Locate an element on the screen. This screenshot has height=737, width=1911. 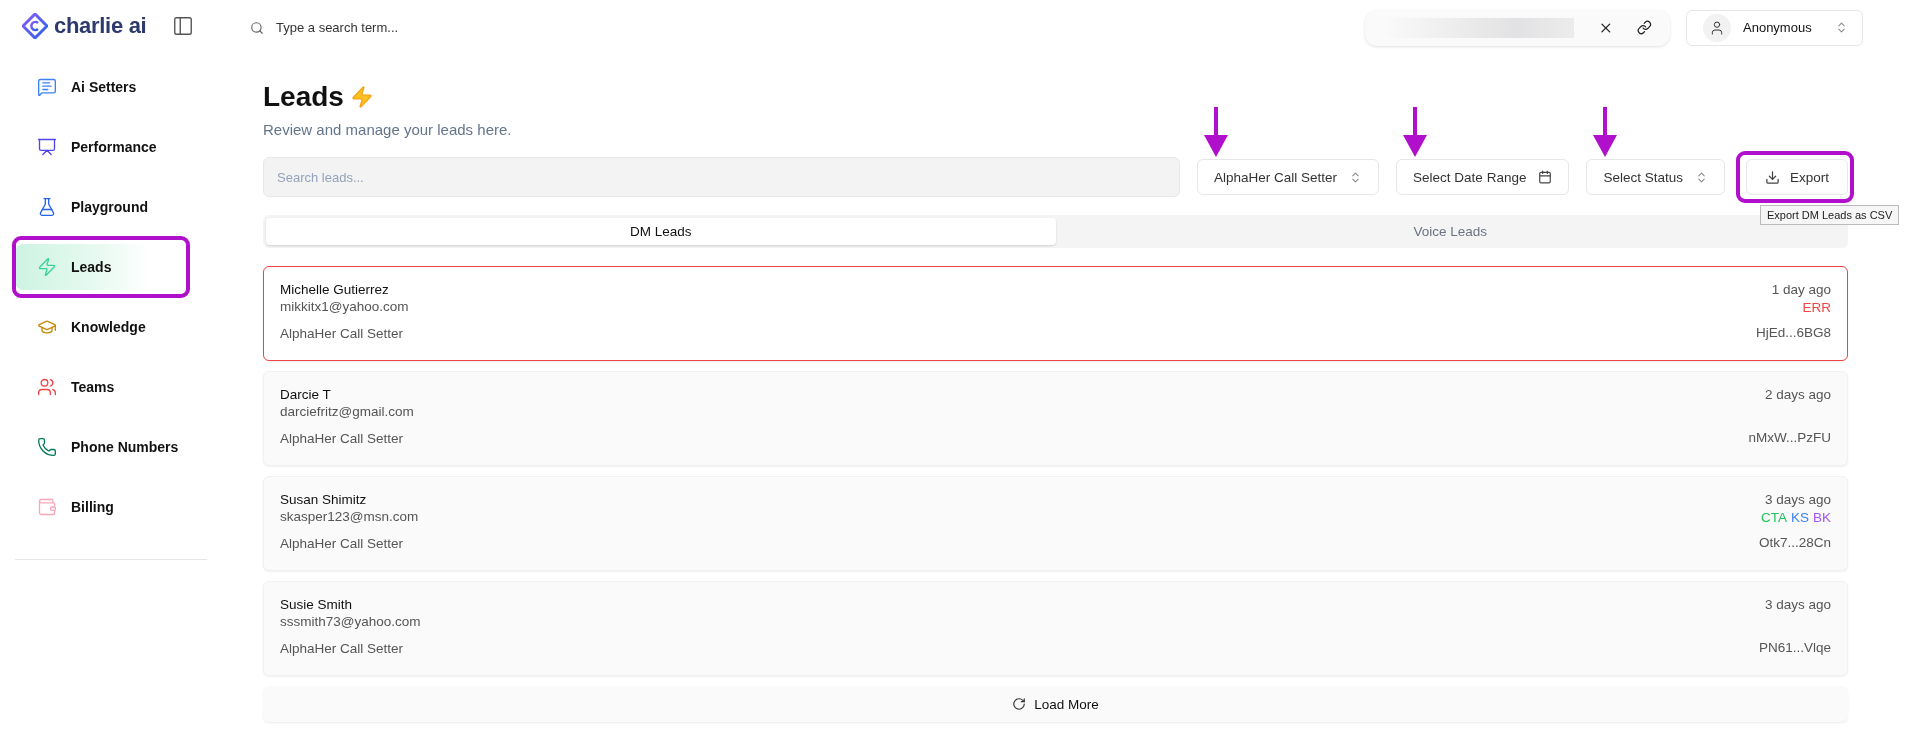
download-icon is located at coordinates (1772, 177).